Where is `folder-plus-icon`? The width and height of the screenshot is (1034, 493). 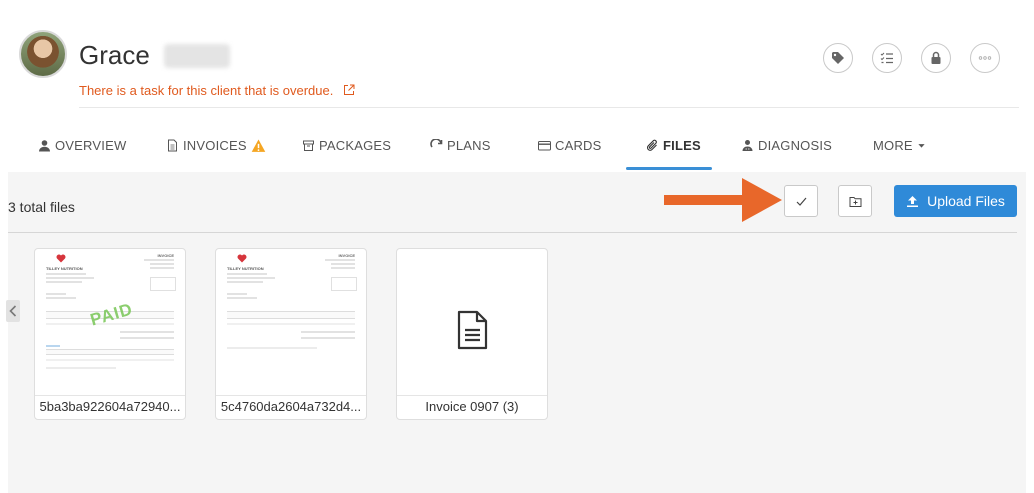 folder-plus-icon is located at coordinates (855, 201).